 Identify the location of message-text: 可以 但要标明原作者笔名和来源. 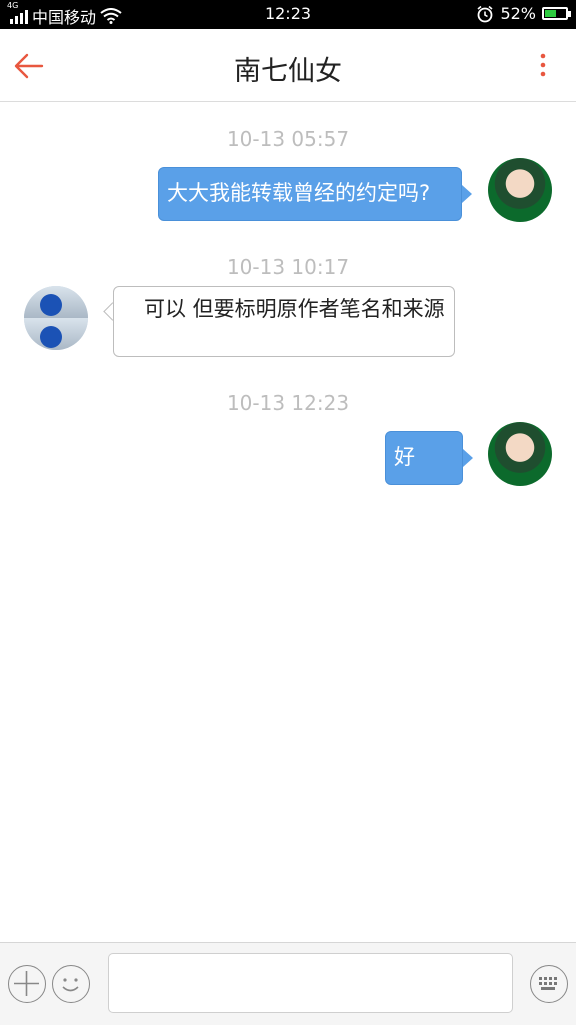
(284, 309).